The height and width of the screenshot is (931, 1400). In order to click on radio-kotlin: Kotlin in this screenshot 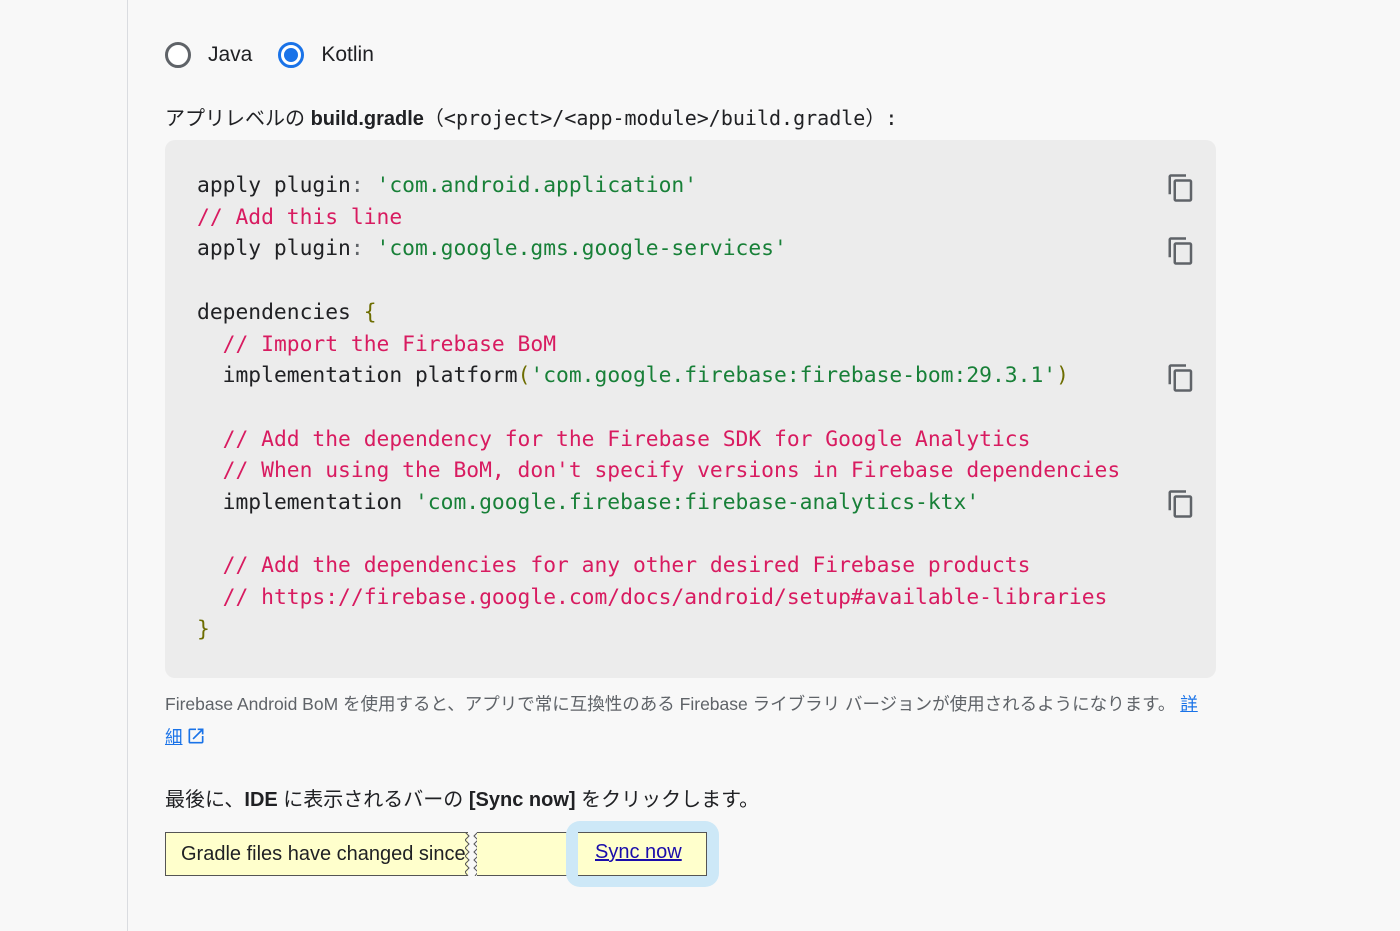, I will do `click(326, 55)`.